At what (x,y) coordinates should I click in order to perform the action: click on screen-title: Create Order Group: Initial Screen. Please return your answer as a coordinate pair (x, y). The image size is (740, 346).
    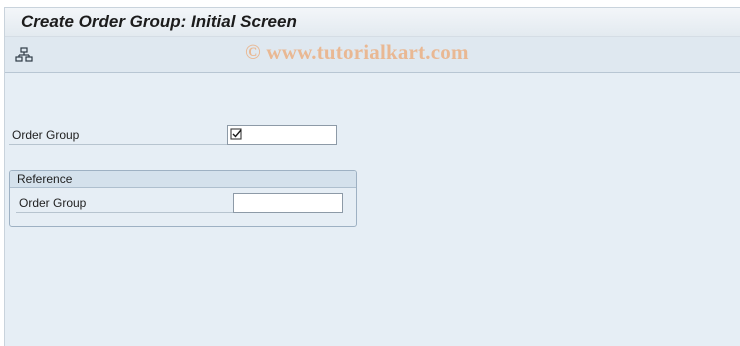
    Looking at the image, I should click on (159, 21).